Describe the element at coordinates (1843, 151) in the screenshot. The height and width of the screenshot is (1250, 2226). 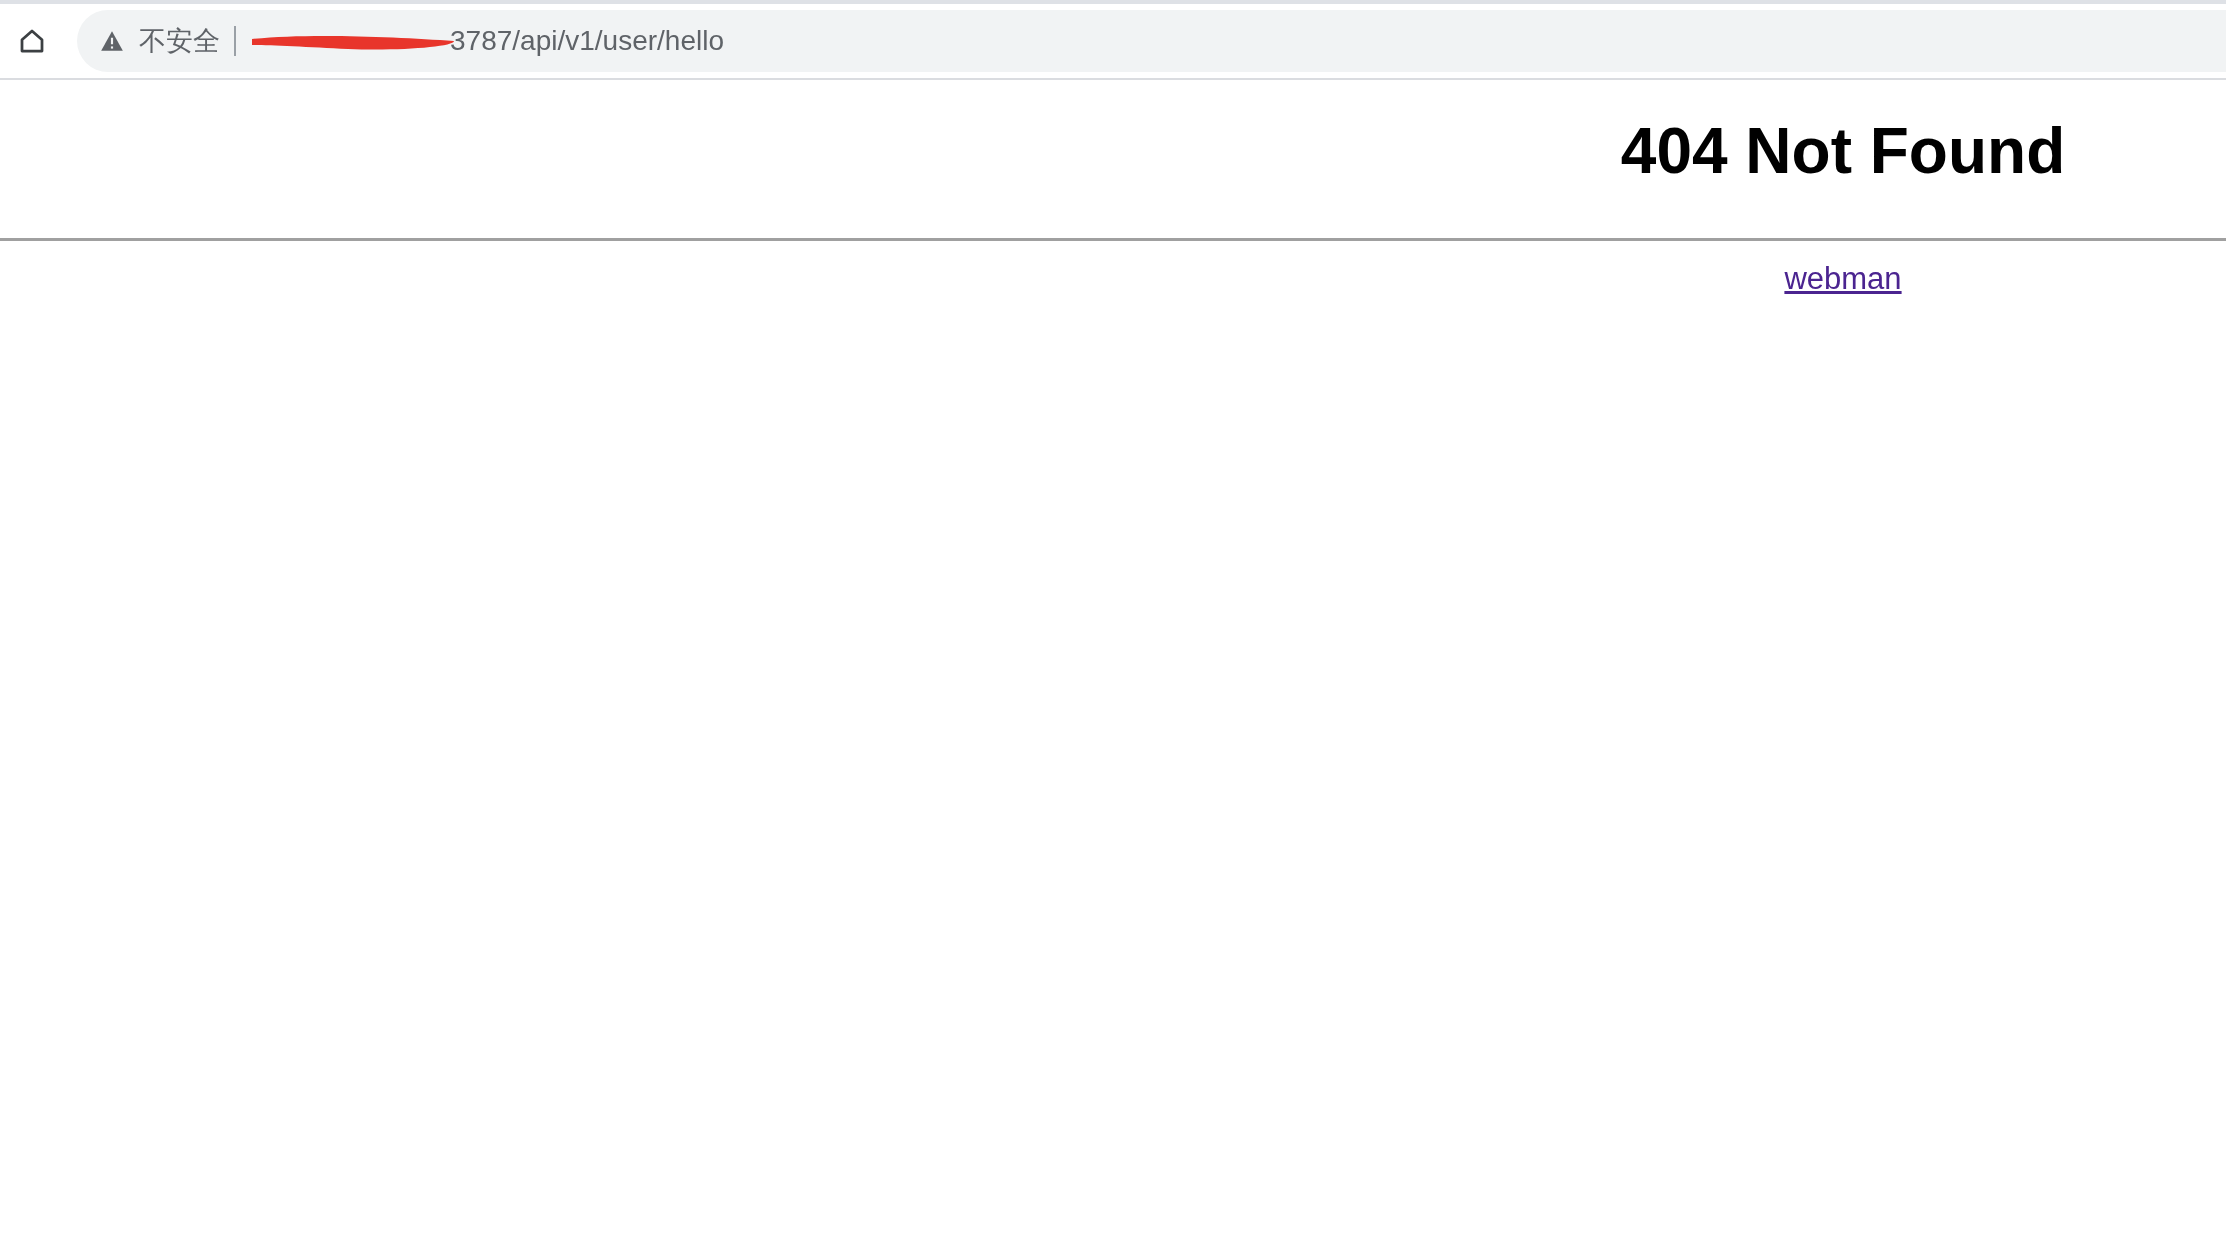
I see `page-heading: 404 Not Found` at that location.